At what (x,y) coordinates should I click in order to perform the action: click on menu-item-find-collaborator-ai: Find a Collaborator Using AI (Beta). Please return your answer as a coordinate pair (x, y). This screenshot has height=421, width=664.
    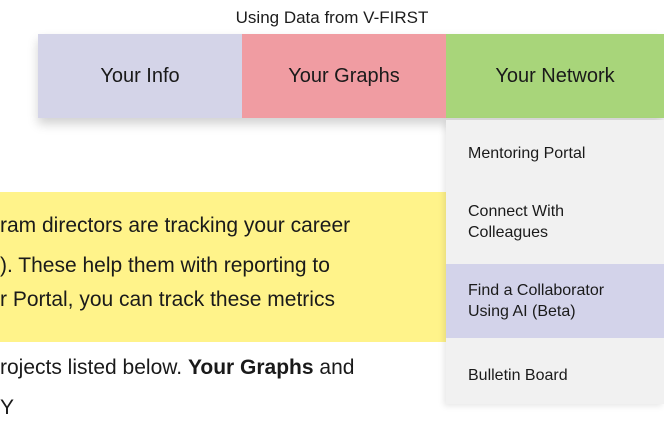
    Looking at the image, I should click on (555, 301).